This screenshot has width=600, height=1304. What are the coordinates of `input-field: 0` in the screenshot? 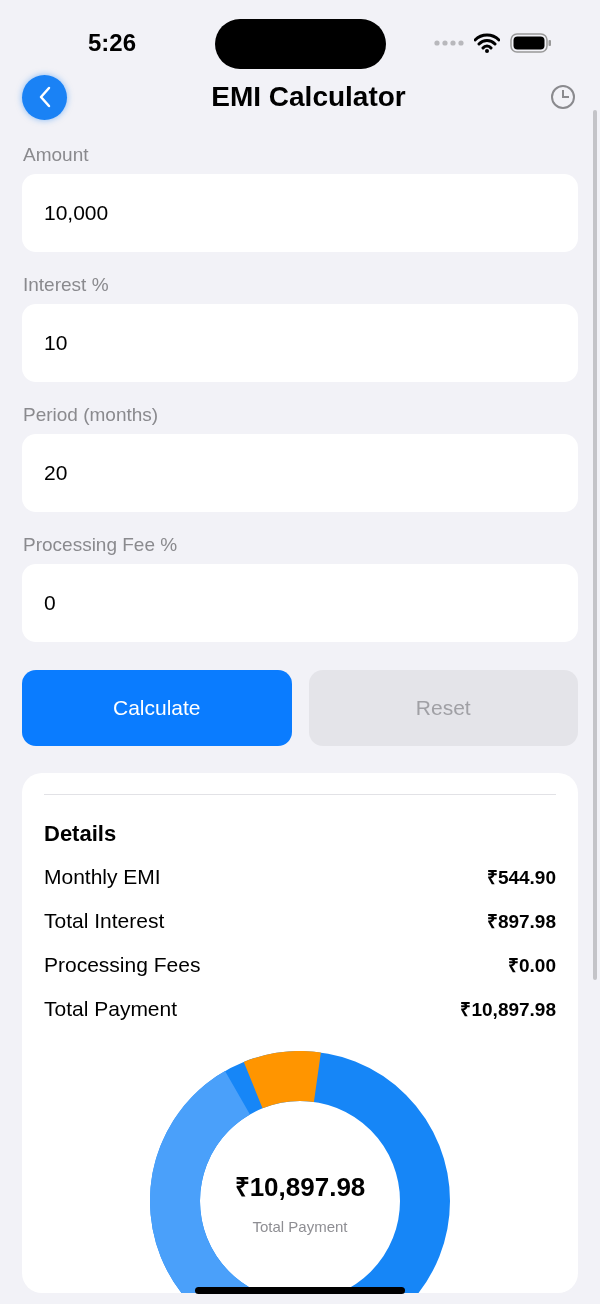 It's located at (300, 603).